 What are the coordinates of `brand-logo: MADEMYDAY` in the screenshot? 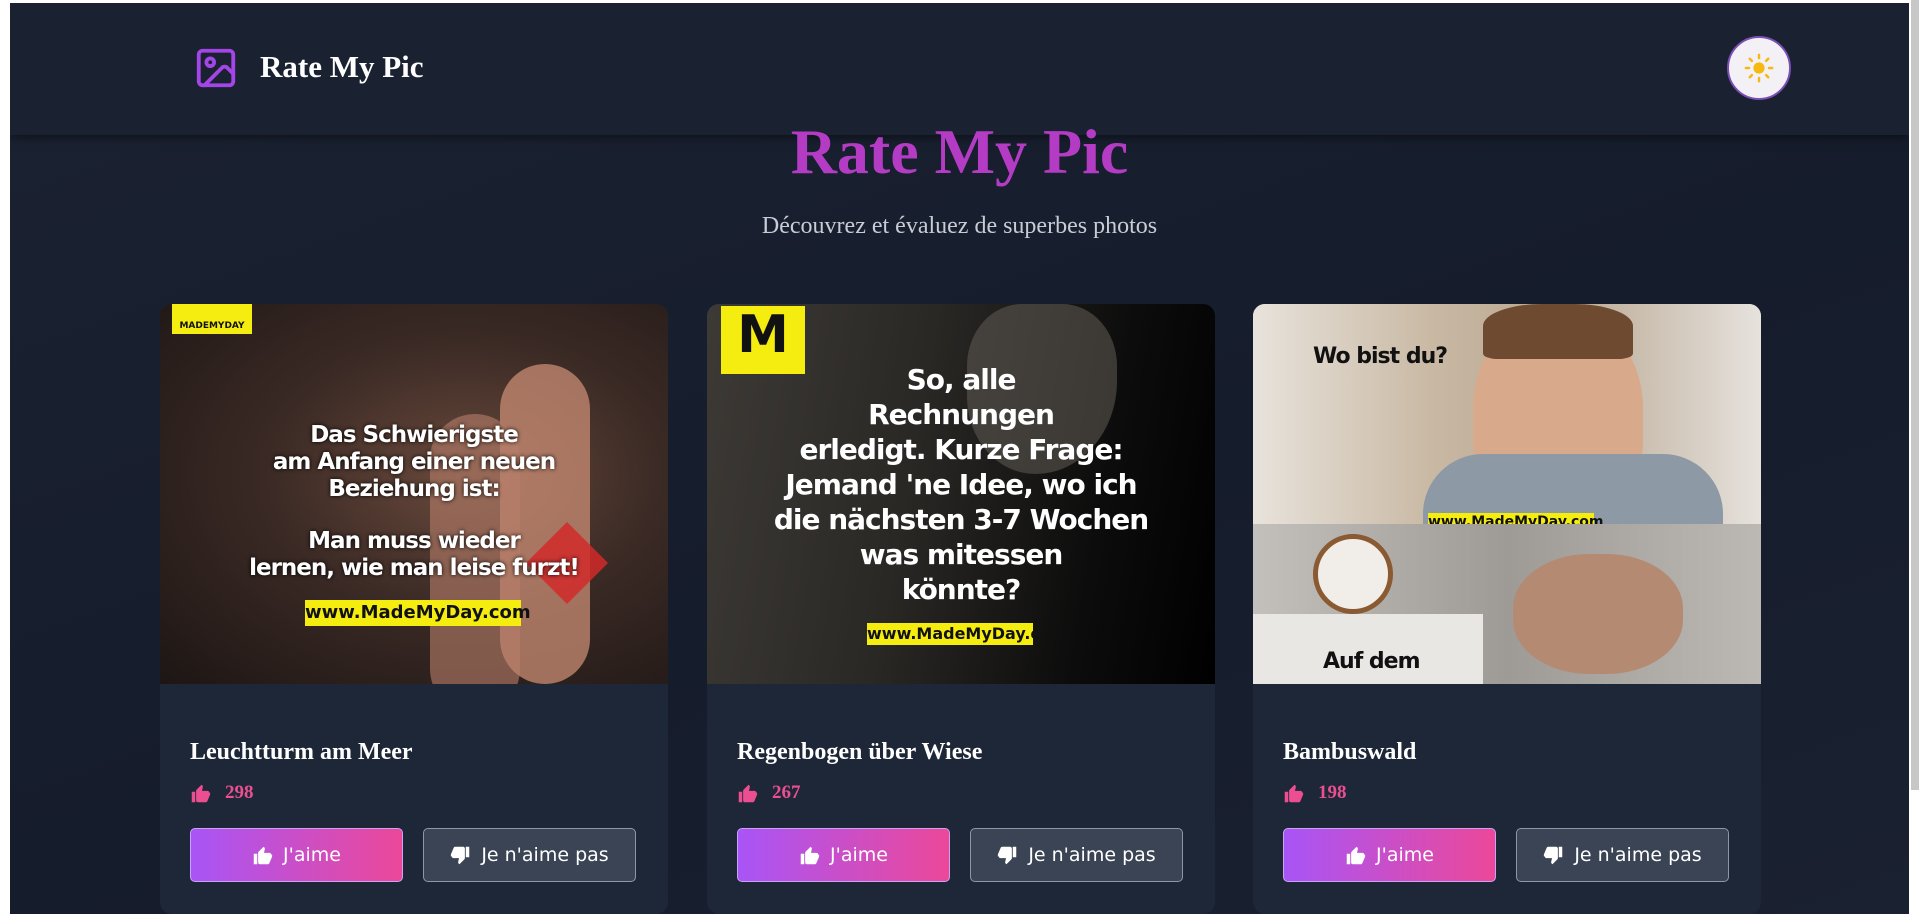 It's located at (212, 319).